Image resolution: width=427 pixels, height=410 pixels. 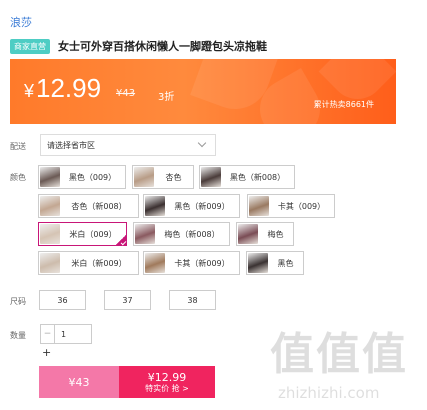 I want to click on color-option: 卡其（009）, so click(x=291, y=206).